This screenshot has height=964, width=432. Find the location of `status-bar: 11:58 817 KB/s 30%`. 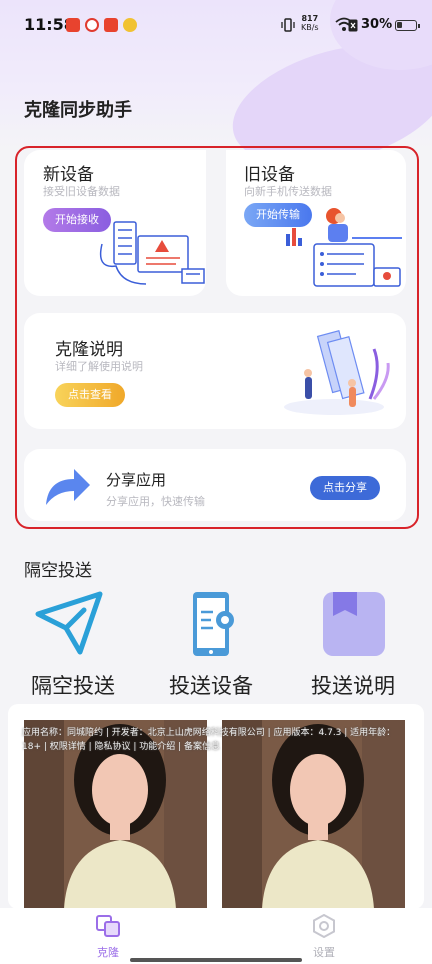

status-bar: 11:58 817 KB/s 30% is located at coordinates (216, 25).